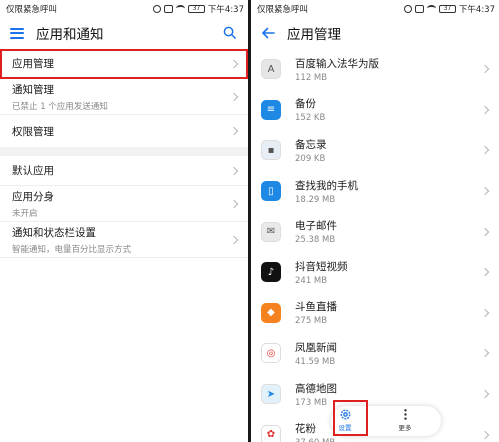  Describe the element at coordinates (314, 35) in the screenshot. I see `page-title: 应用管理` at that location.